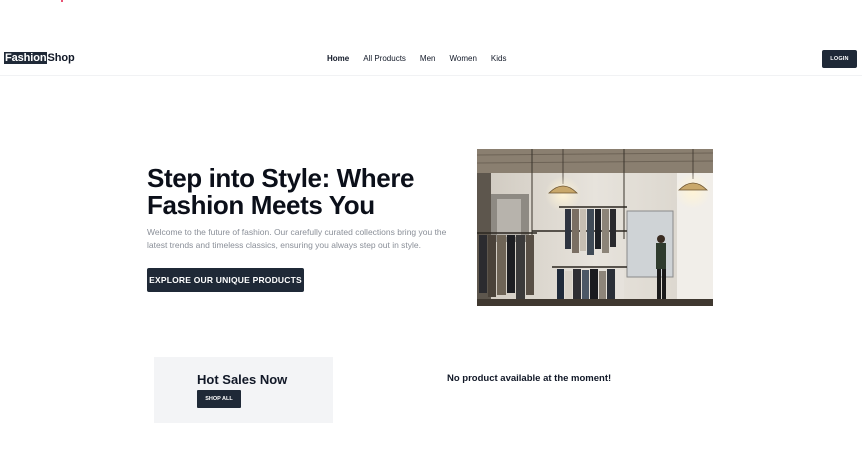 This screenshot has width=862, height=453. Describe the element at coordinates (499, 59) in the screenshot. I see `nav-kids: Kids` at that location.